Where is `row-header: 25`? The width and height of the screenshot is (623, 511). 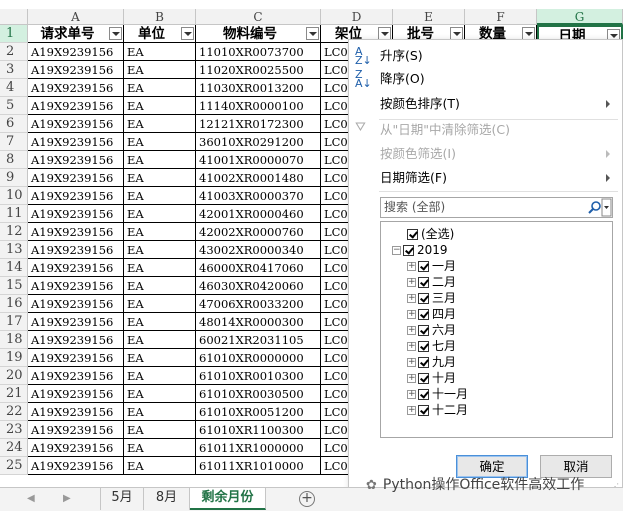
row-header: 25 is located at coordinates (14, 466).